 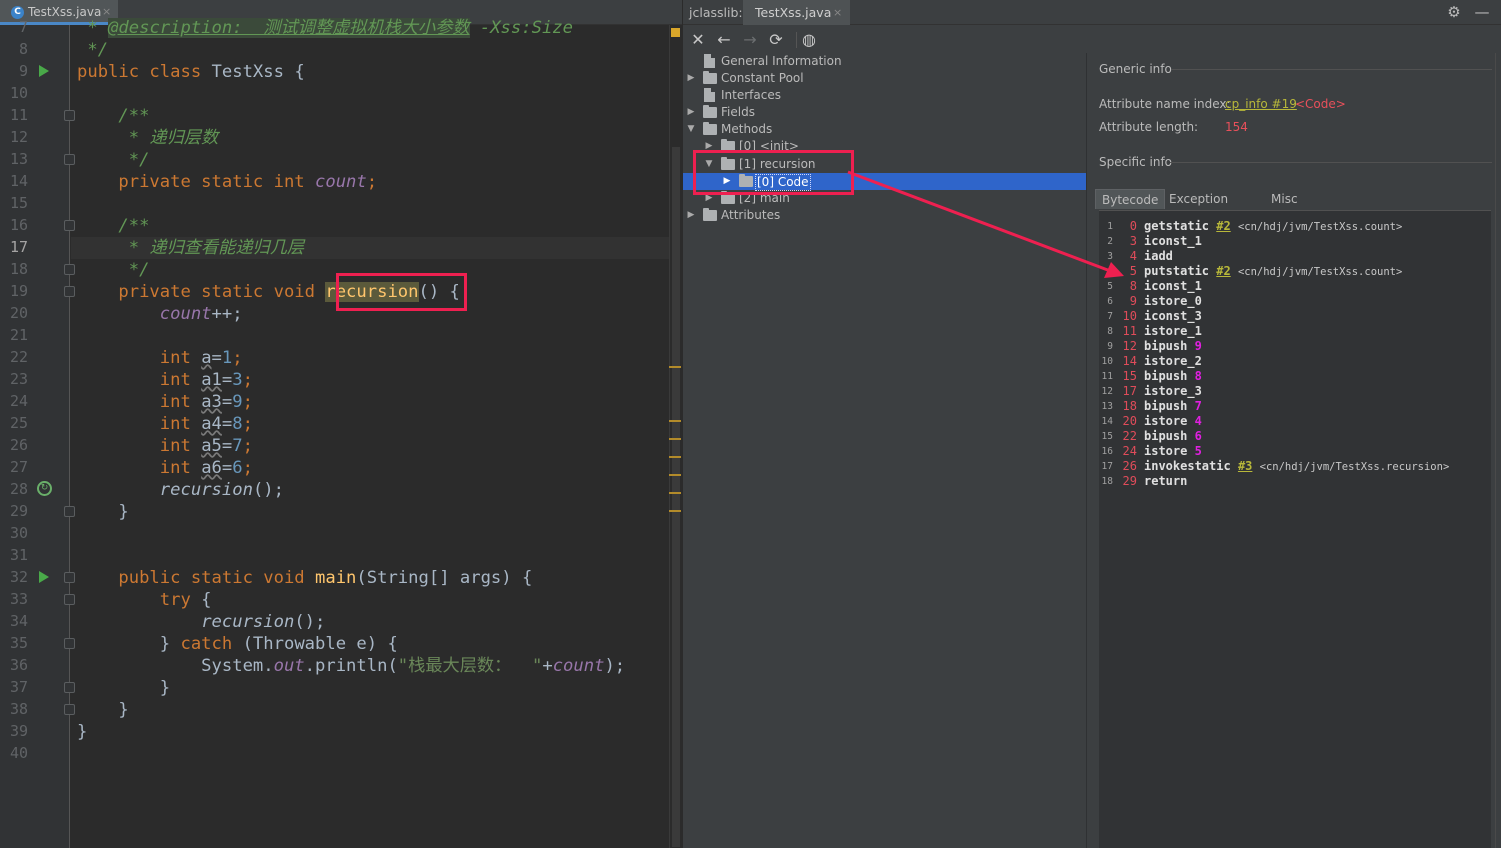 I want to click on tree-item-general-information: General Information, so click(x=883, y=61).